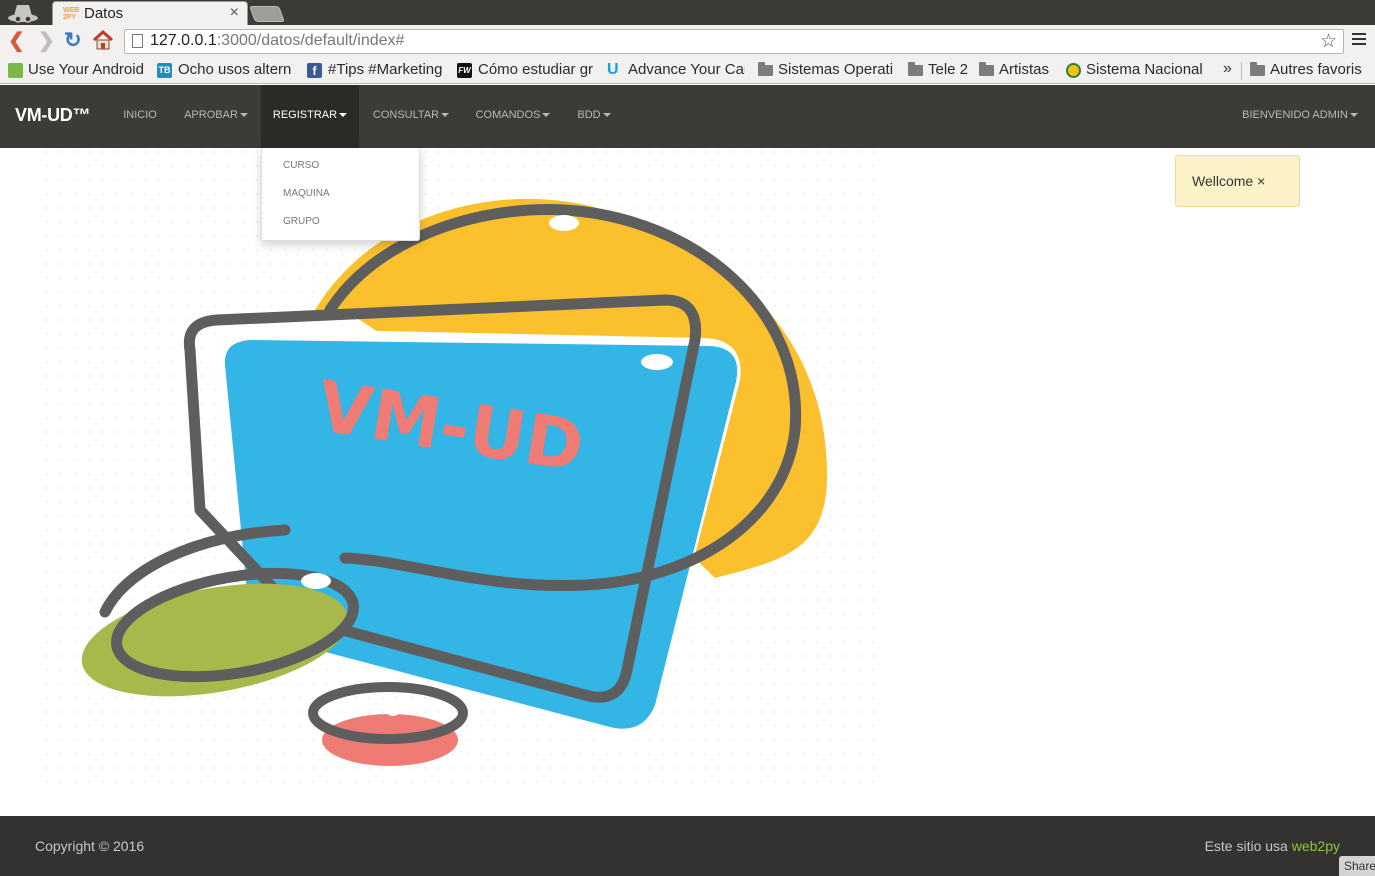  What do you see at coordinates (1024, 69) in the screenshot?
I see `bookmark-folder: Artistas` at bounding box center [1024, 69].